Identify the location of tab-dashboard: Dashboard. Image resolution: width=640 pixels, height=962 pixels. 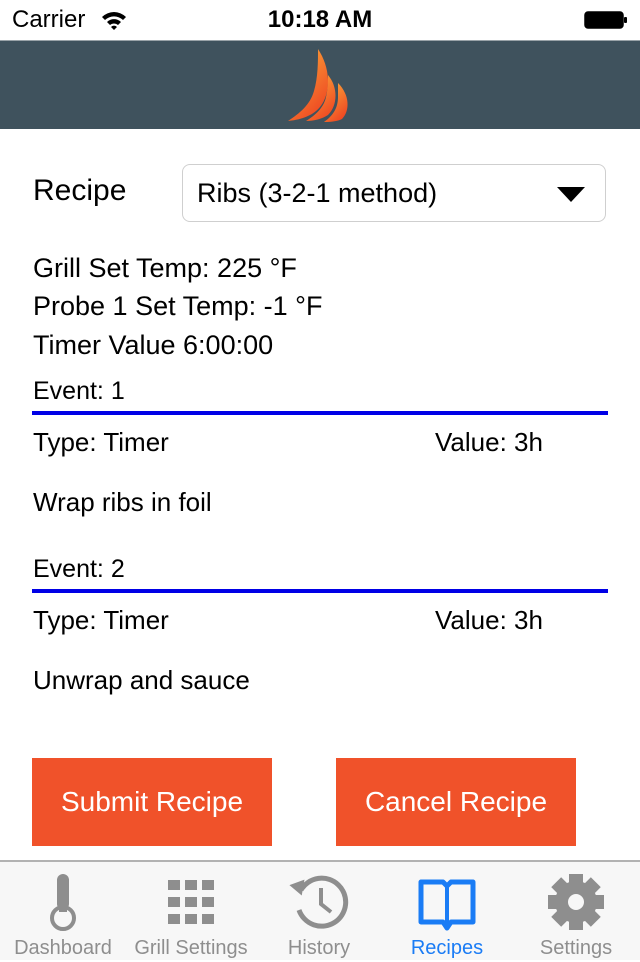
(63, 912).